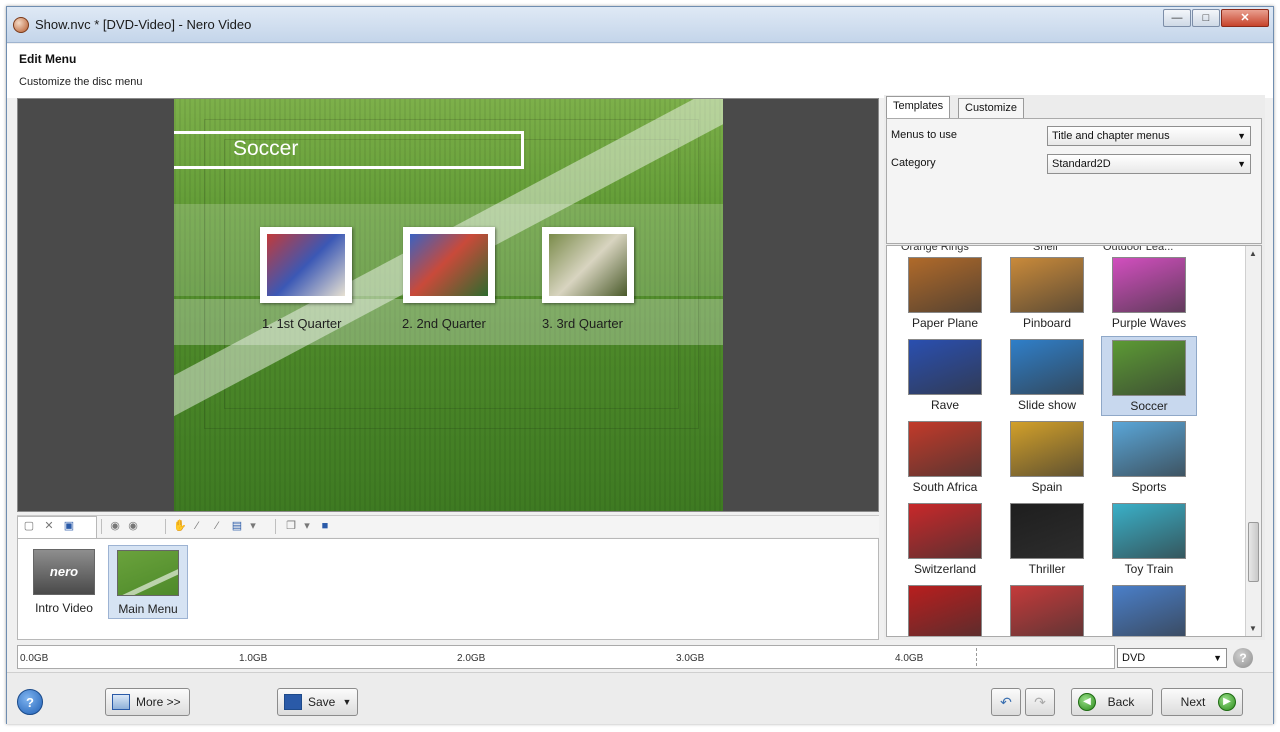 The image size is (1280, 732). What do you see at coordinates (1206, 18) in the screenshot?
I see `maximize-button: □` at bounding box center [1206, 18].